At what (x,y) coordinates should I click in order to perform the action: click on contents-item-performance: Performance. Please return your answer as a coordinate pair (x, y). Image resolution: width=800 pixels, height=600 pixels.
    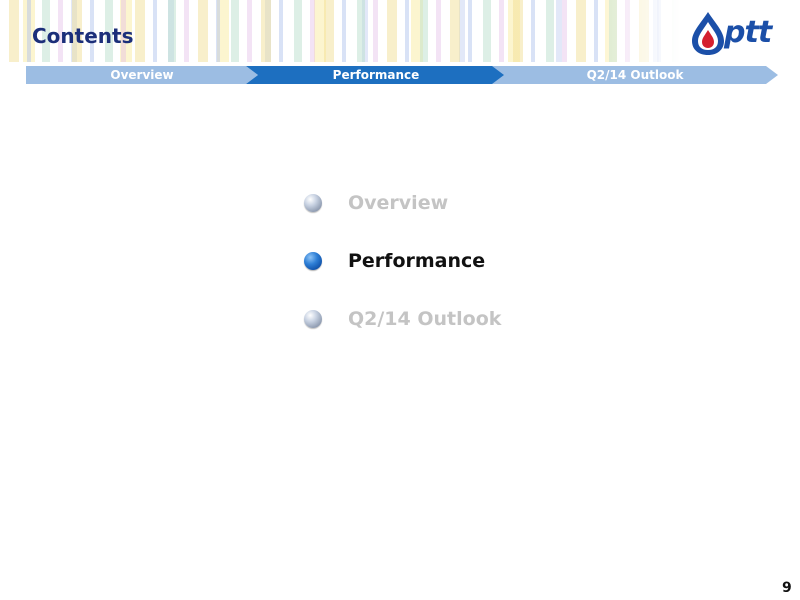
    Looking at the image, I should click on (402, 277).